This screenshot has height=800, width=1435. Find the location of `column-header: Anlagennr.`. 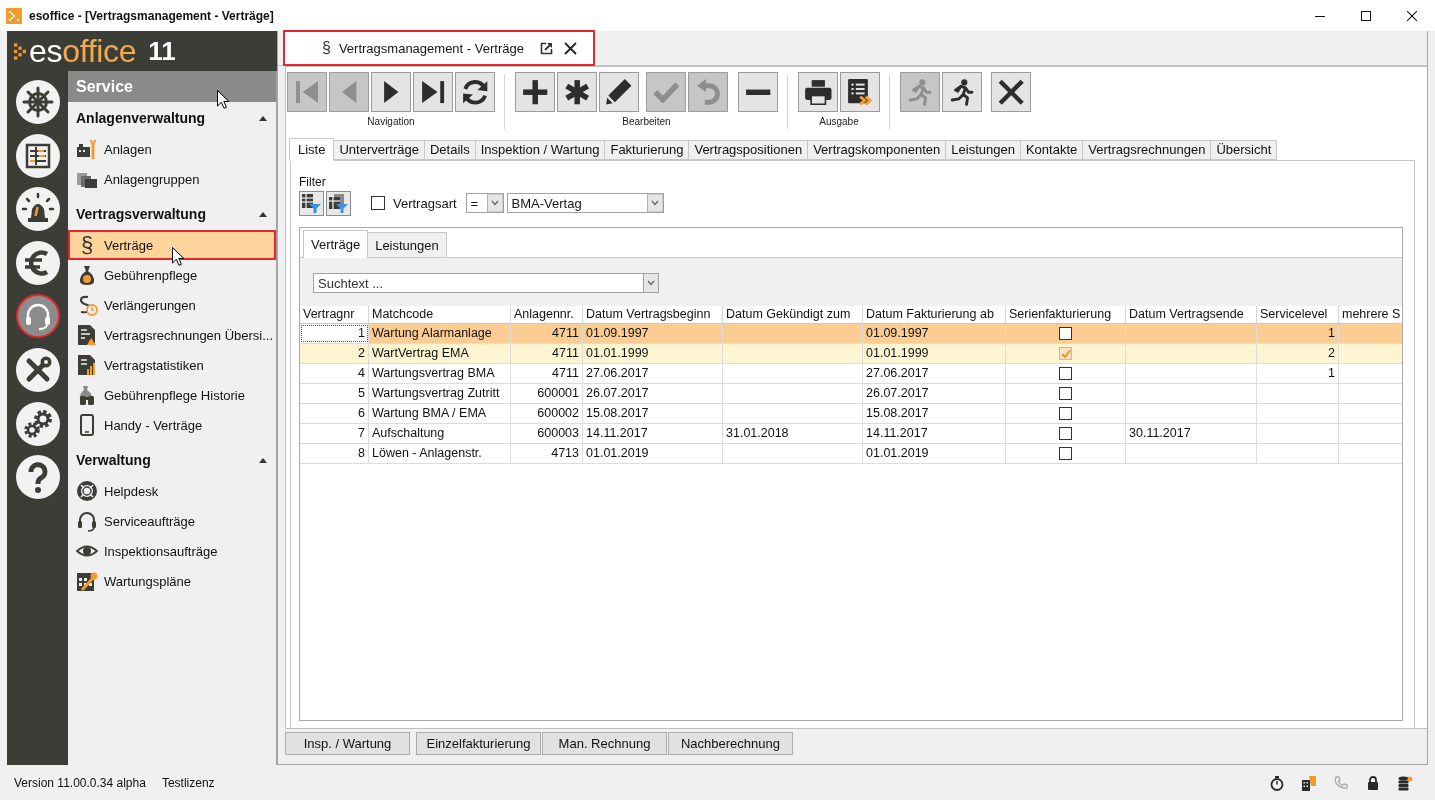

column-header: Anlagennr. is located at coordinates (547, 314).